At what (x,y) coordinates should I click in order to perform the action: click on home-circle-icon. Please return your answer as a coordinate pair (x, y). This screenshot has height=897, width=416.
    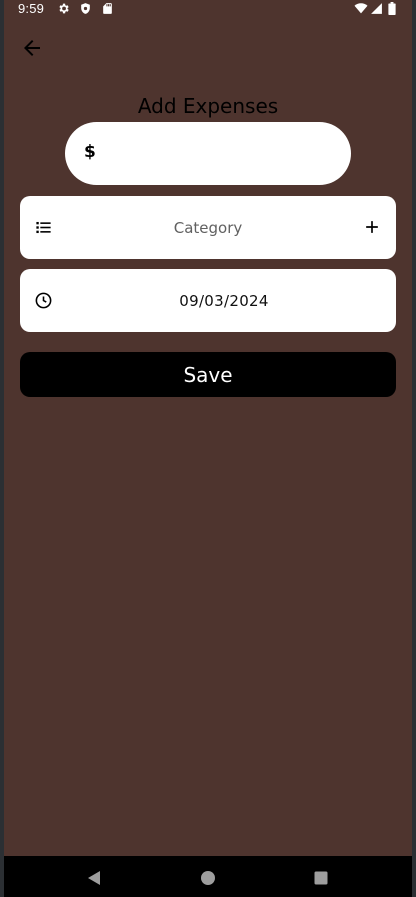
    Looking at the image, I should click on (208, 878).